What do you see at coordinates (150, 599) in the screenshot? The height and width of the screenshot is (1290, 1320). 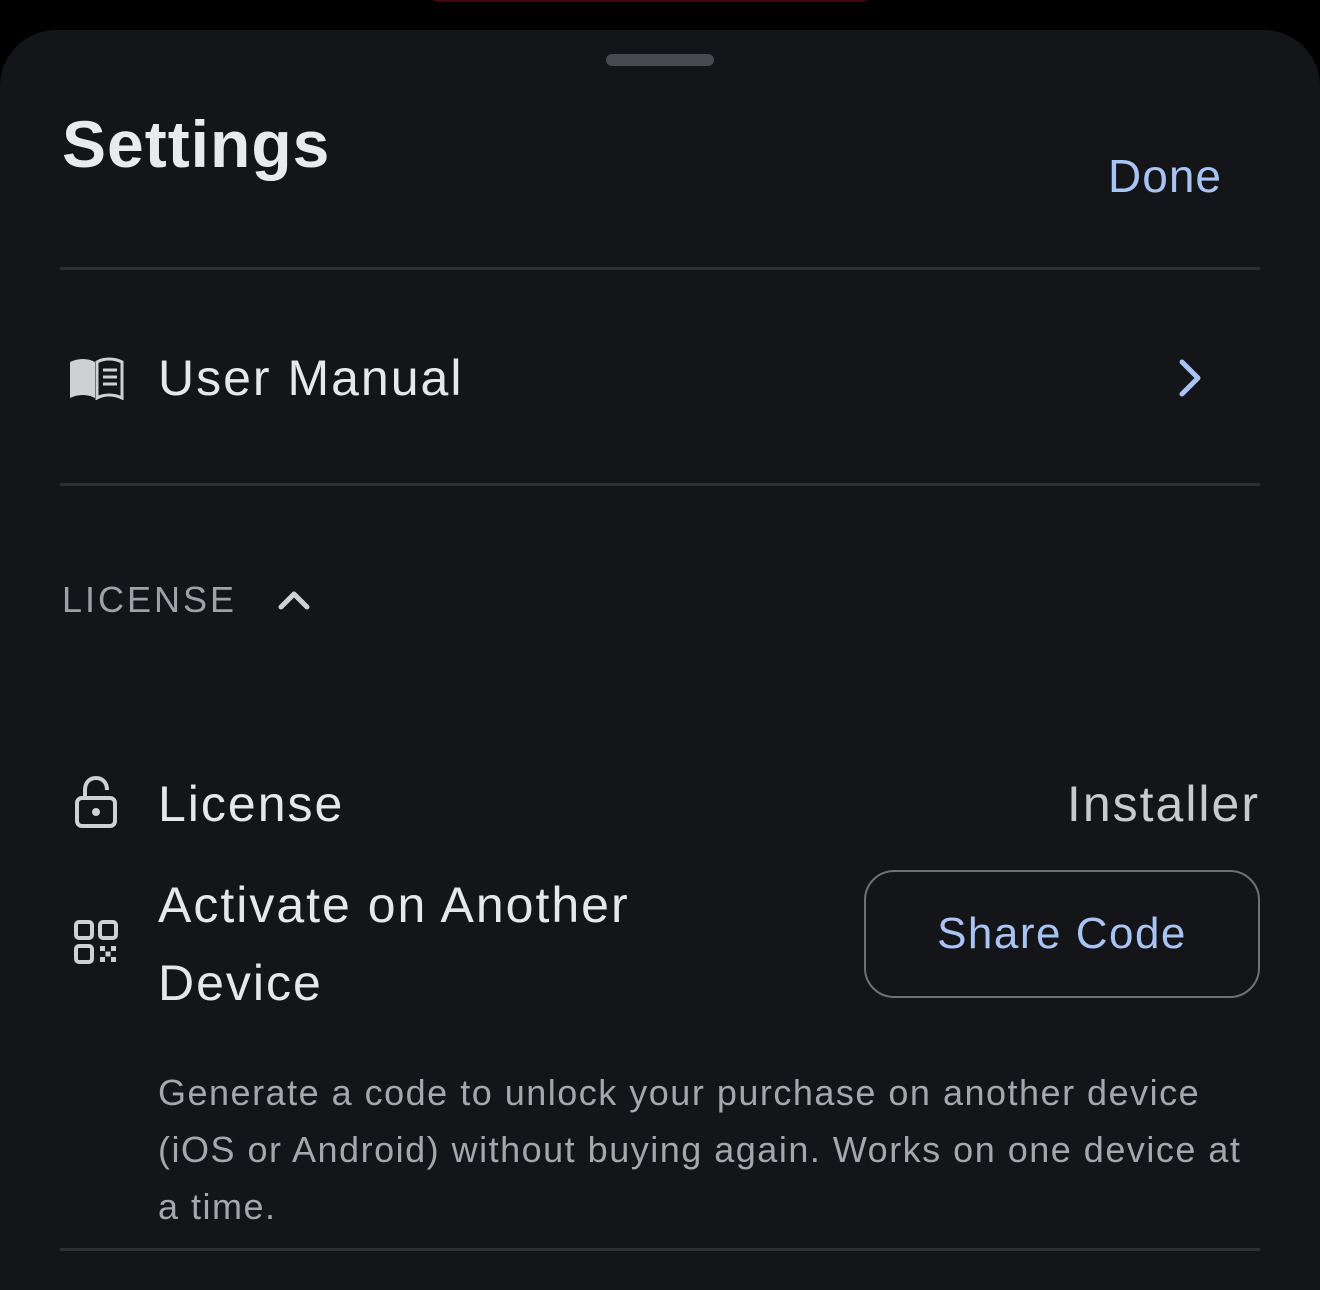 I see `license-section-label: LICENSE` at bounding box center [150, 599].